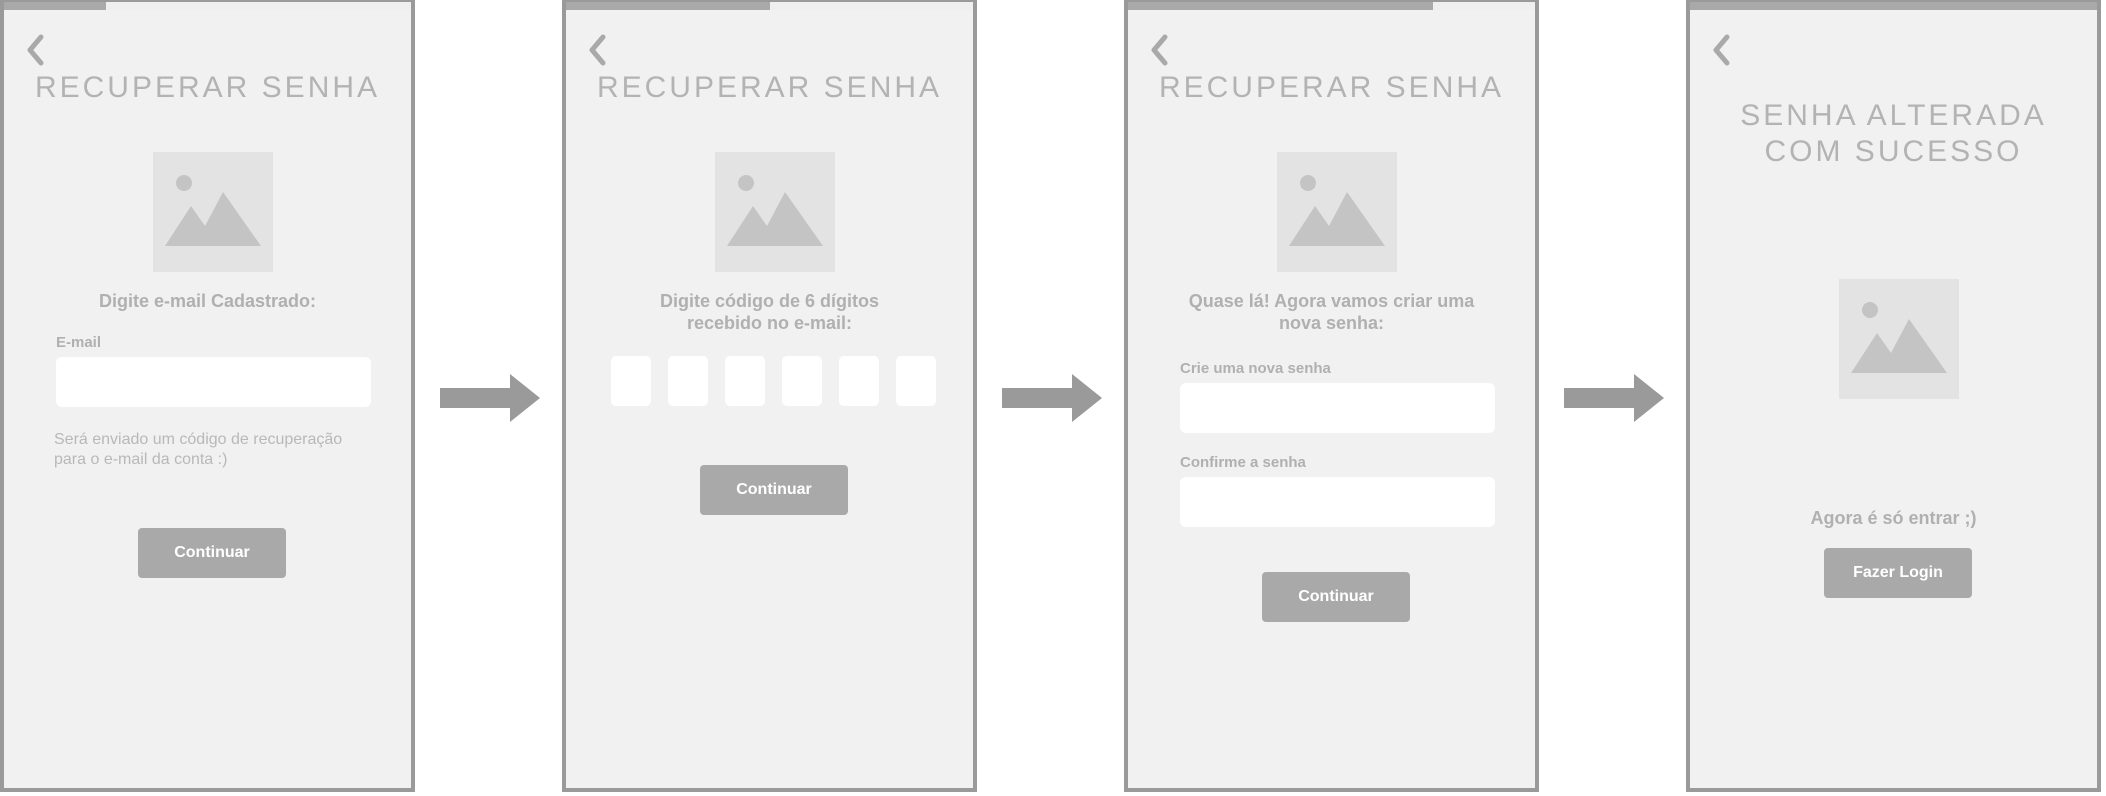 This screenshot has height=796, width=2106. I want to click on email-field, so click(213, 382).